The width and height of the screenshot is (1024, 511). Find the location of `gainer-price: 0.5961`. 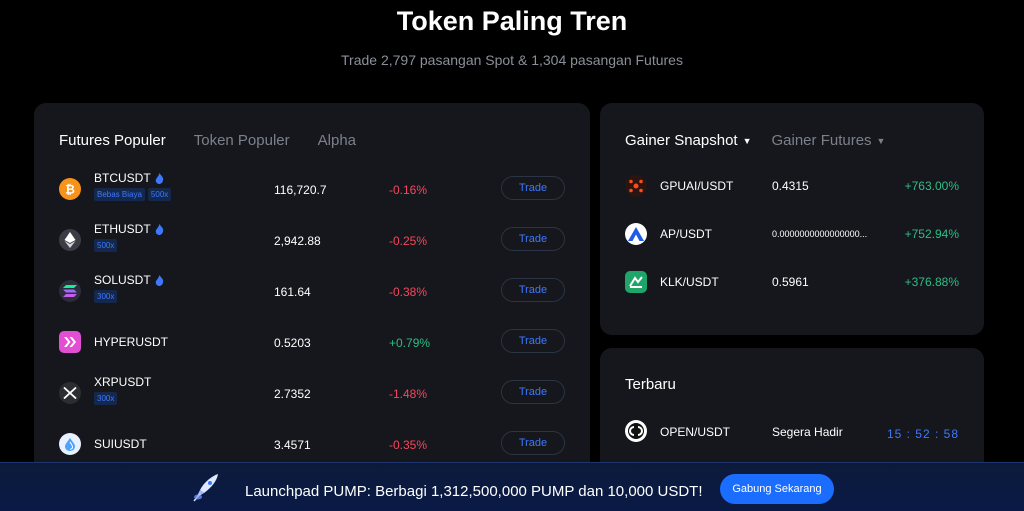

gainer-price: 0.5961 is located at coordinates (790, 282).